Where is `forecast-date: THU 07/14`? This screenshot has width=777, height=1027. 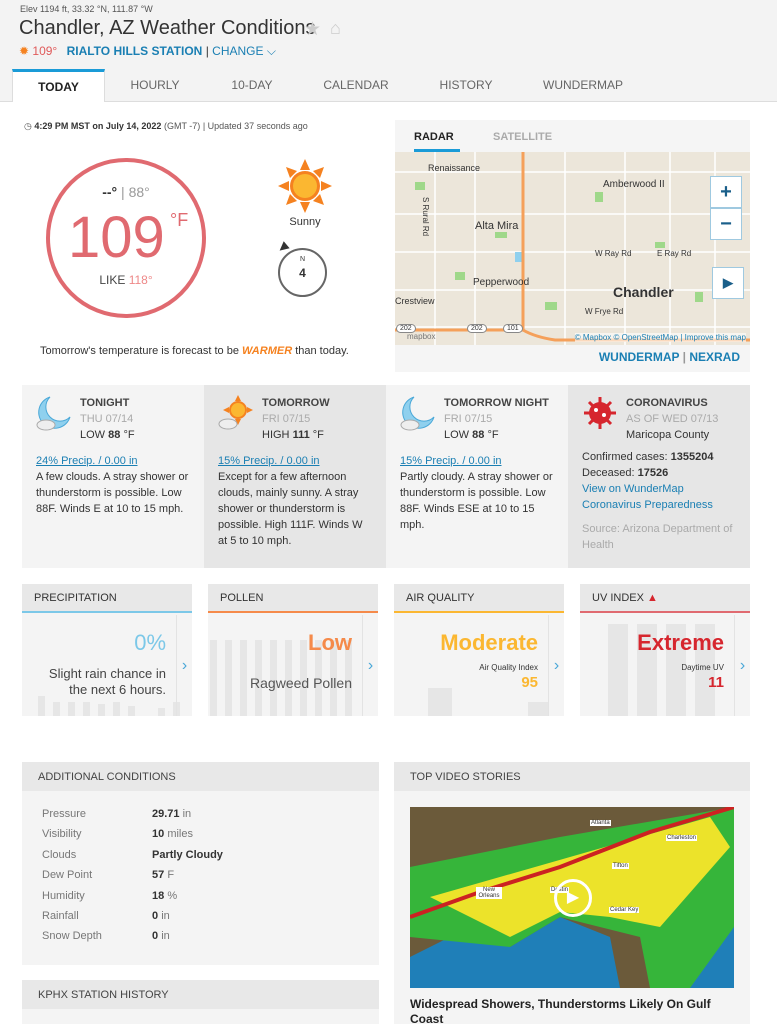 forecast-date: THU 07/14 is located at coordinates (107, 419).